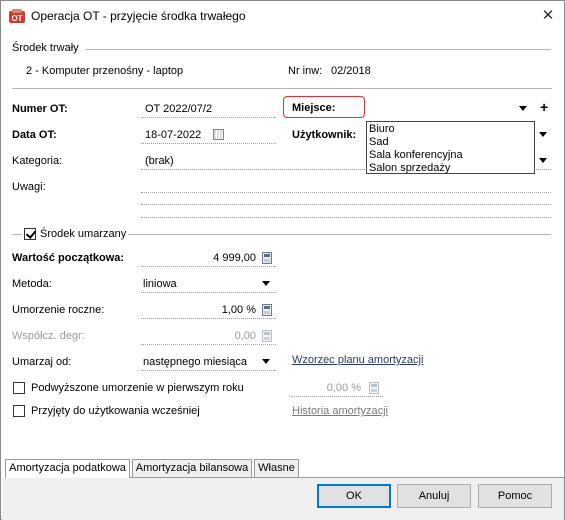 This screenshot has width=565, height=520. Describe the element at coordinates (40, 109) in the screenshot. I see `numer-ot-label: Numer OT:` at that location.